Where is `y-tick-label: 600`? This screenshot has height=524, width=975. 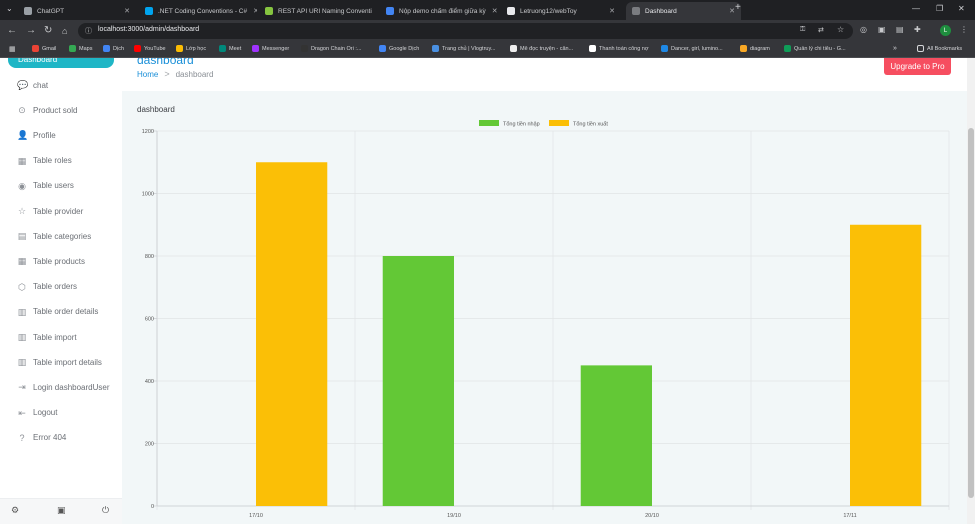 y-tick-label: 600 is located at coordinates (149, 320).